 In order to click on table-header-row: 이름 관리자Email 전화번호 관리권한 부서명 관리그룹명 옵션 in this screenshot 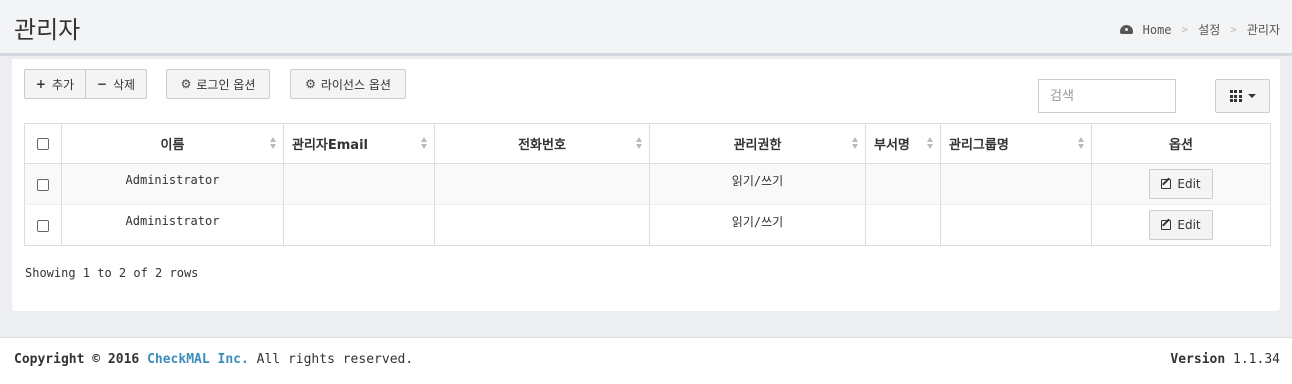, I will do `click(647, 143)`.